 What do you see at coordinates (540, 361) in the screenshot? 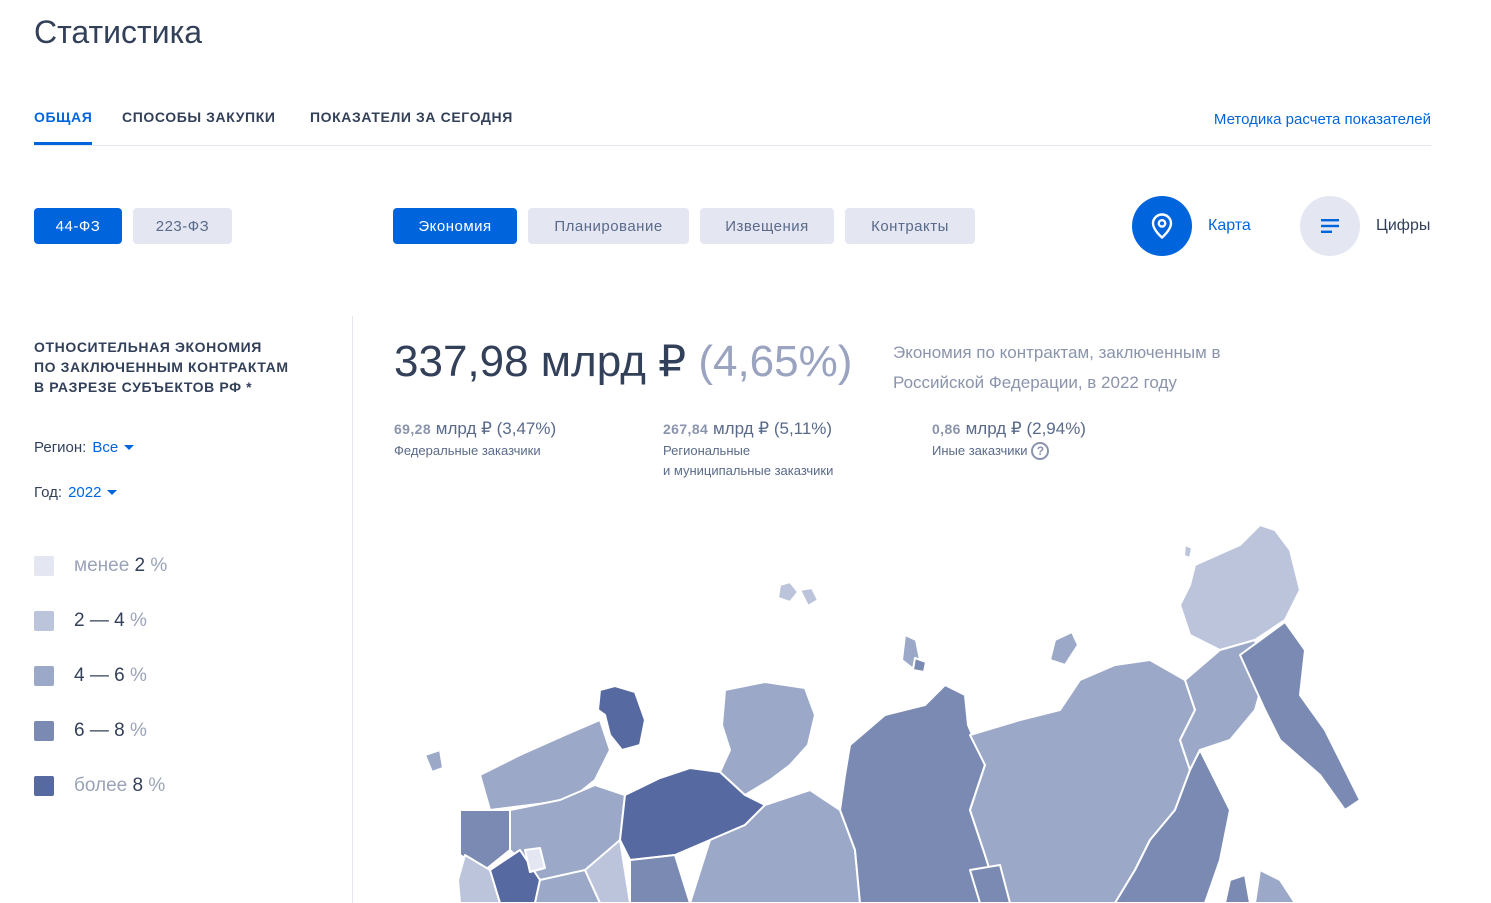
I see `total-economy-value: 337,98 млрд ₽` at bounding box center [540, 361].